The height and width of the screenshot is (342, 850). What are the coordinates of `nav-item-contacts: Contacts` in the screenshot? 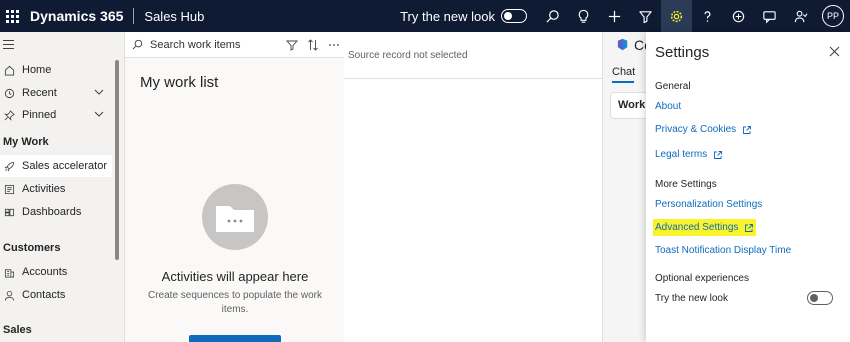 It's located at (56, 295).